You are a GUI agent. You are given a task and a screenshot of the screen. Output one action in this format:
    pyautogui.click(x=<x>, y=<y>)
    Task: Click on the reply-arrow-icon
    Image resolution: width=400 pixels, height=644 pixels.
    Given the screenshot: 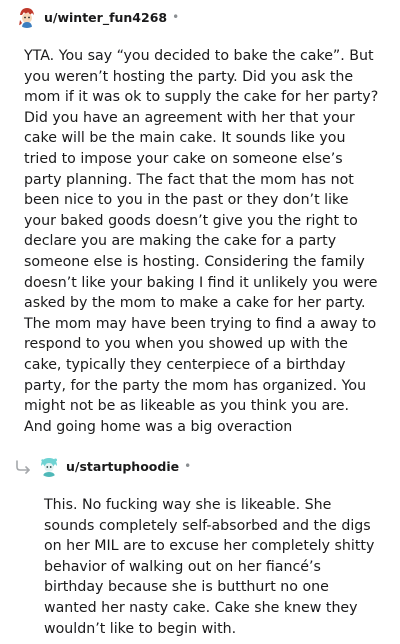 What is the action you would take?
    pyautogui.click(x=23, y=466)
    